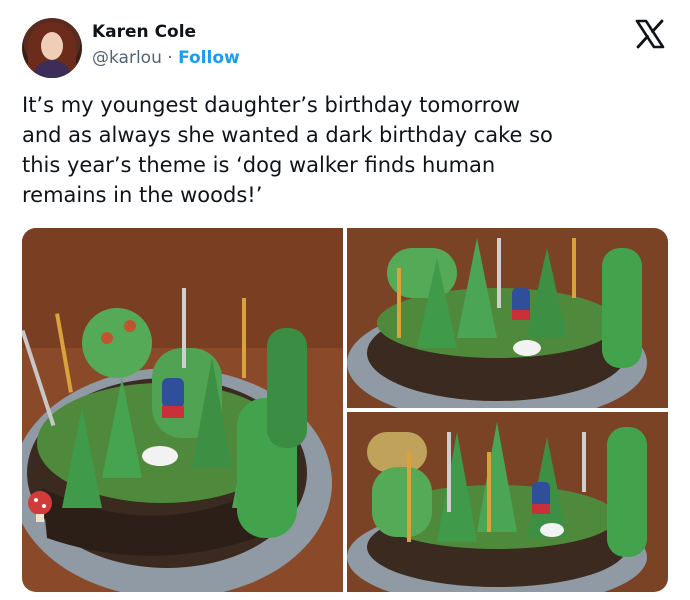 Image resolution: width=690 pixels, height=600 pixels. What do you see at coordinates (127, 58) in the screenshot?
I see `author-handle: @karlou` at bounding box center [127, 58].